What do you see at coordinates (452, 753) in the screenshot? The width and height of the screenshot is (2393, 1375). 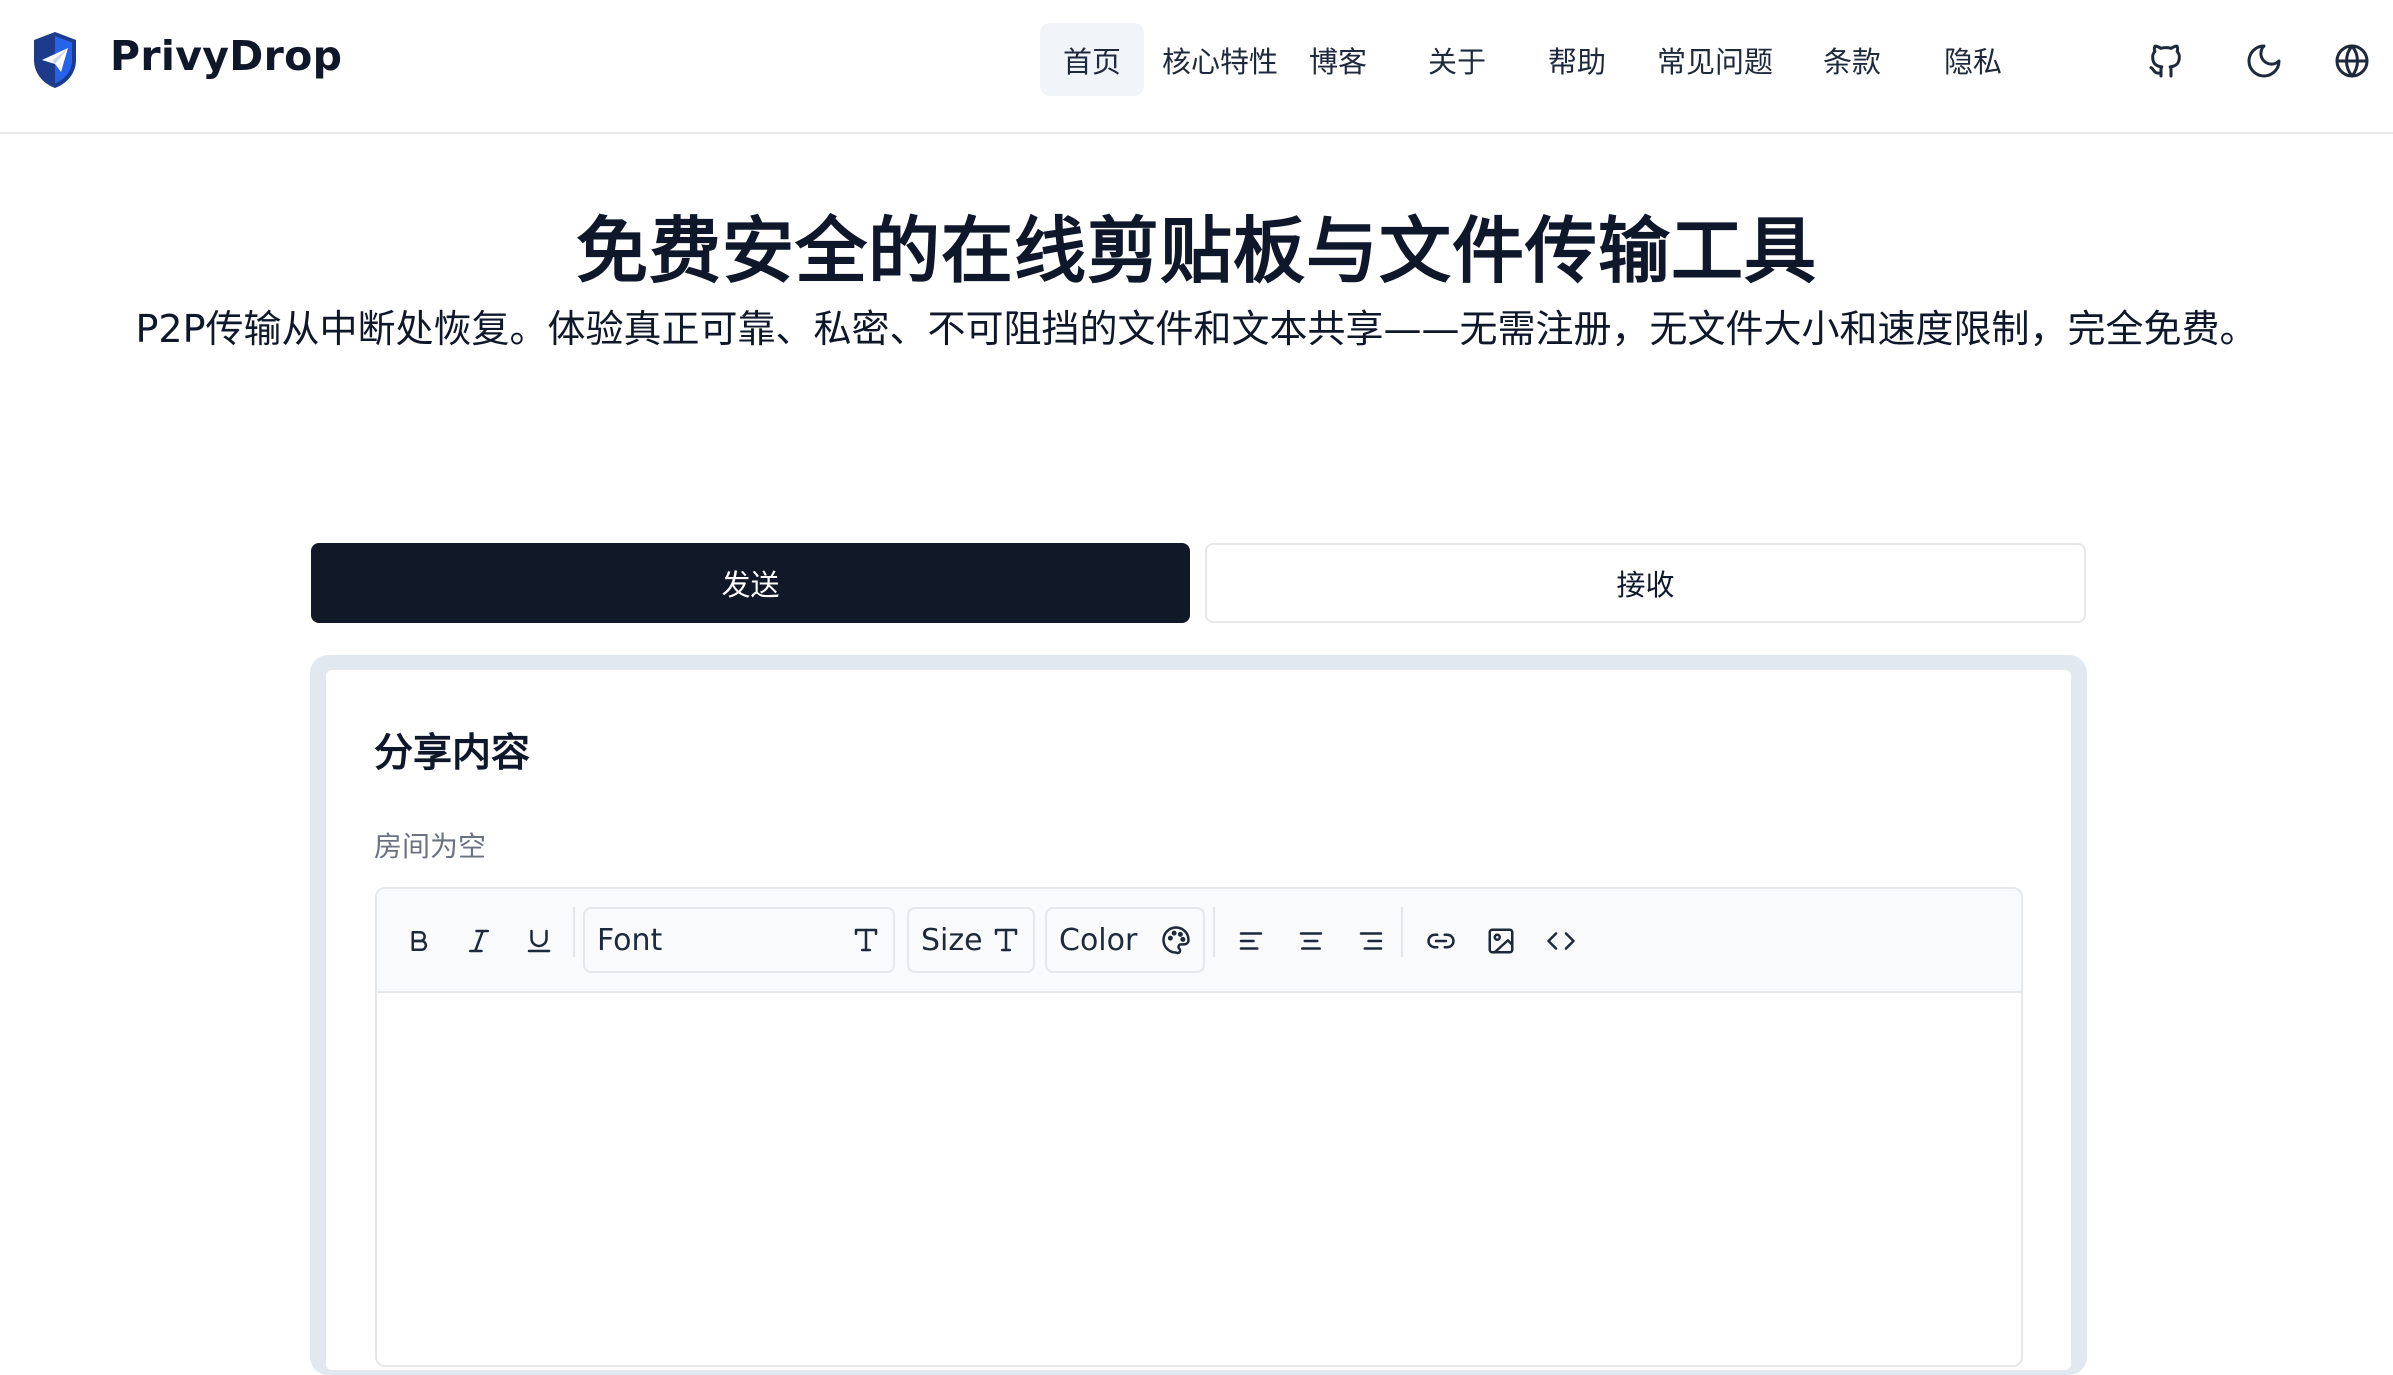 I see `card-title: 分享内容` at bounding box center [452, 753].